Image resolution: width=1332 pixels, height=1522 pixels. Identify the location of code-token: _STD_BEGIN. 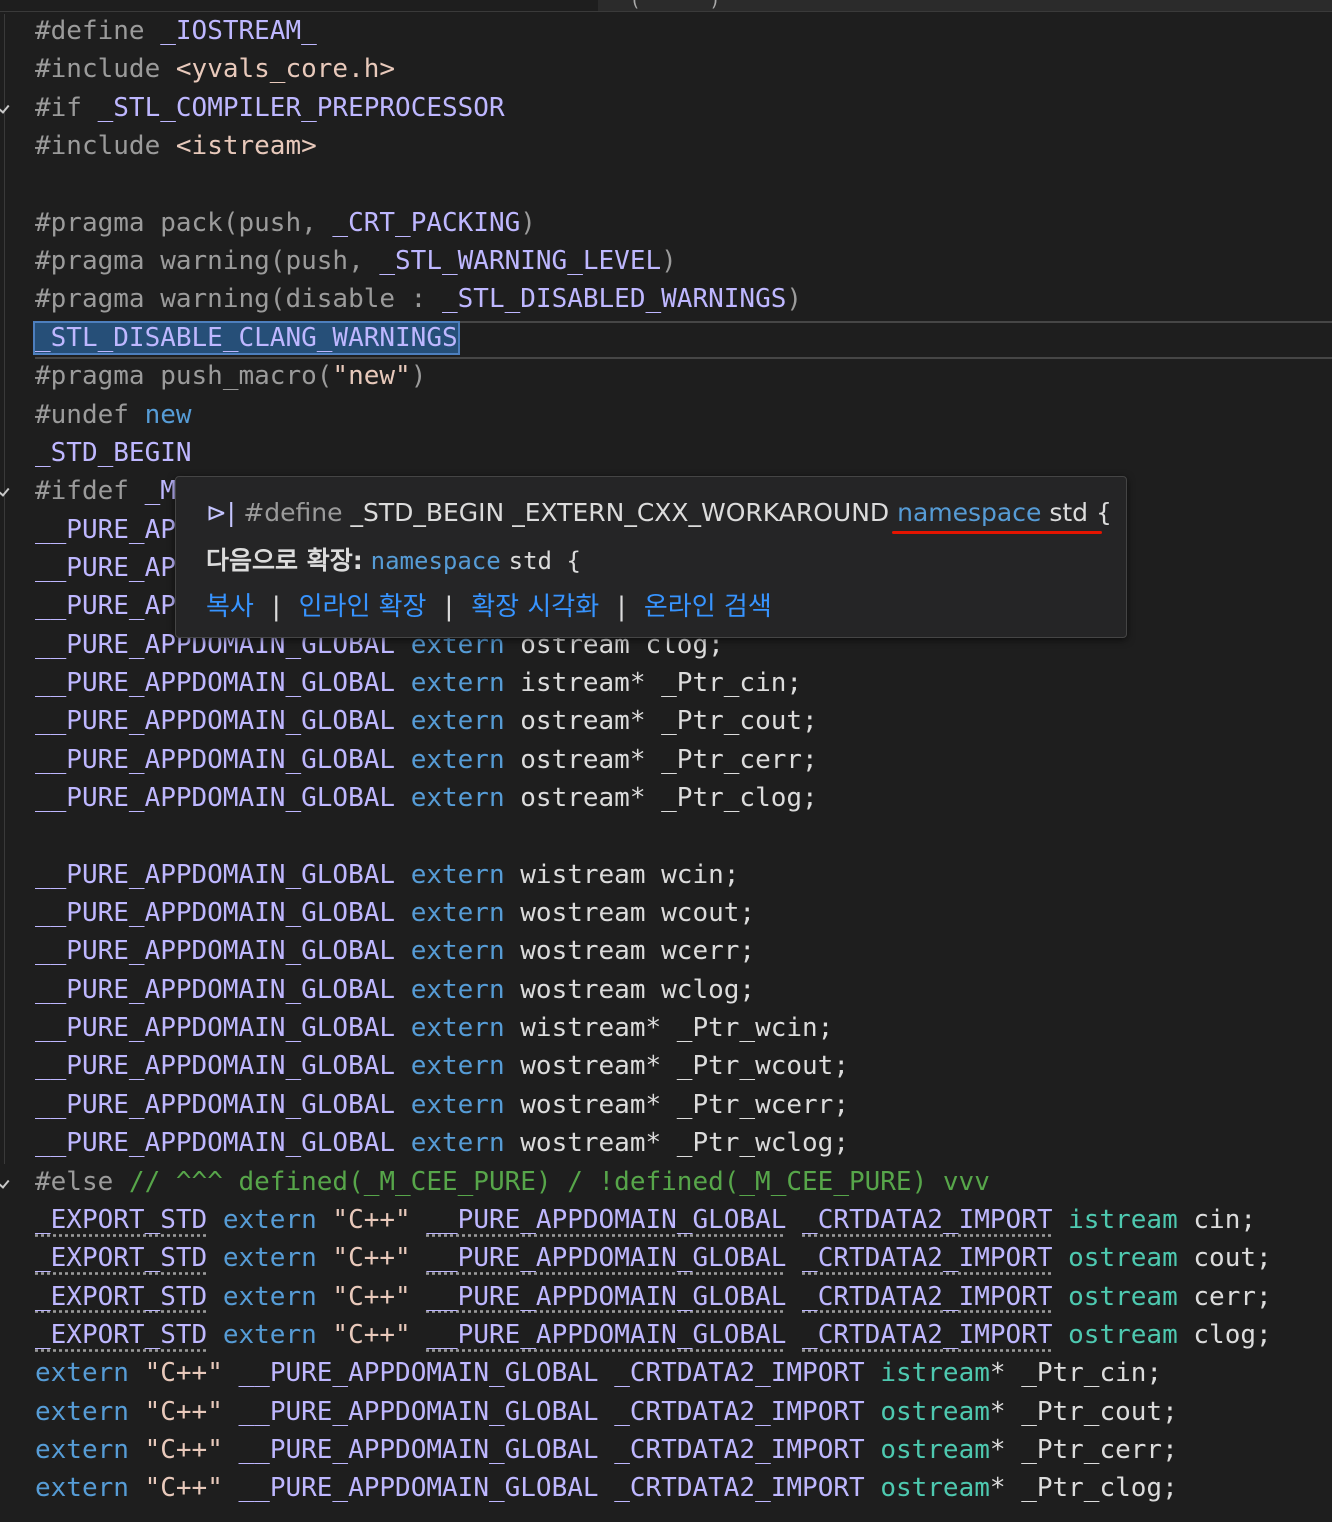
(113, 452).